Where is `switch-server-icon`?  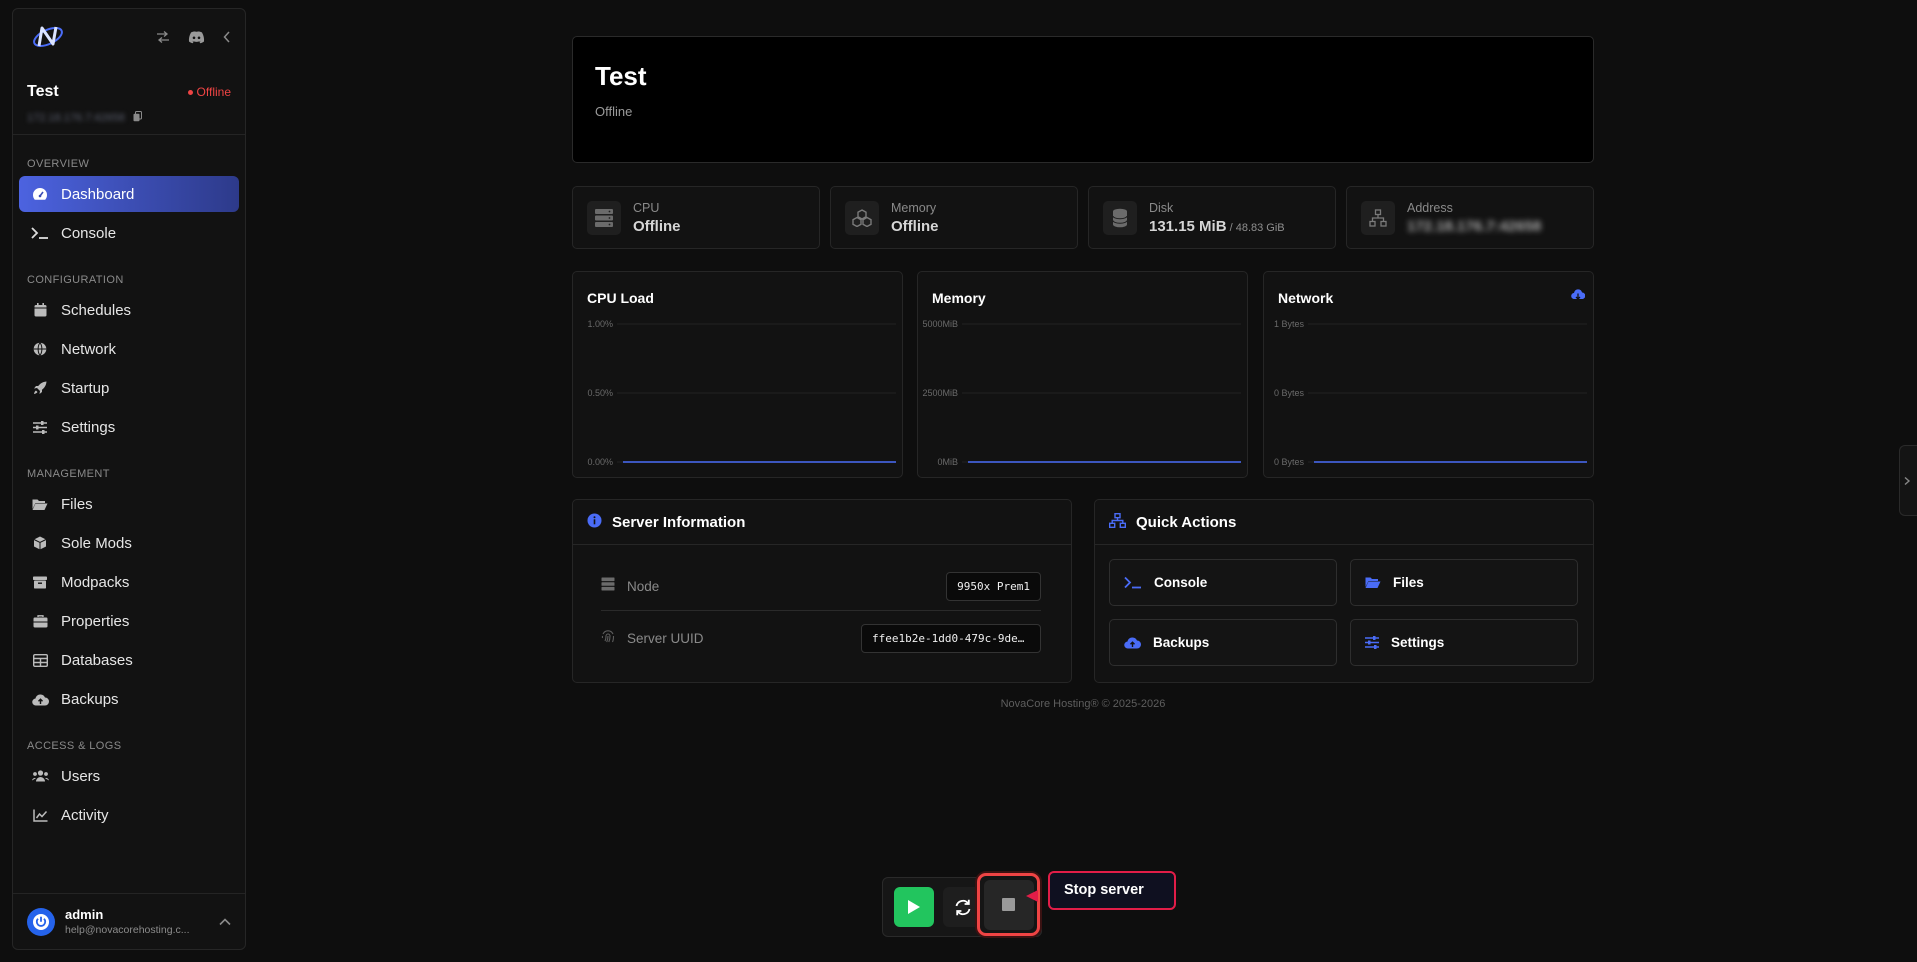
switch-server-icon is located at coordinates (163, 37).